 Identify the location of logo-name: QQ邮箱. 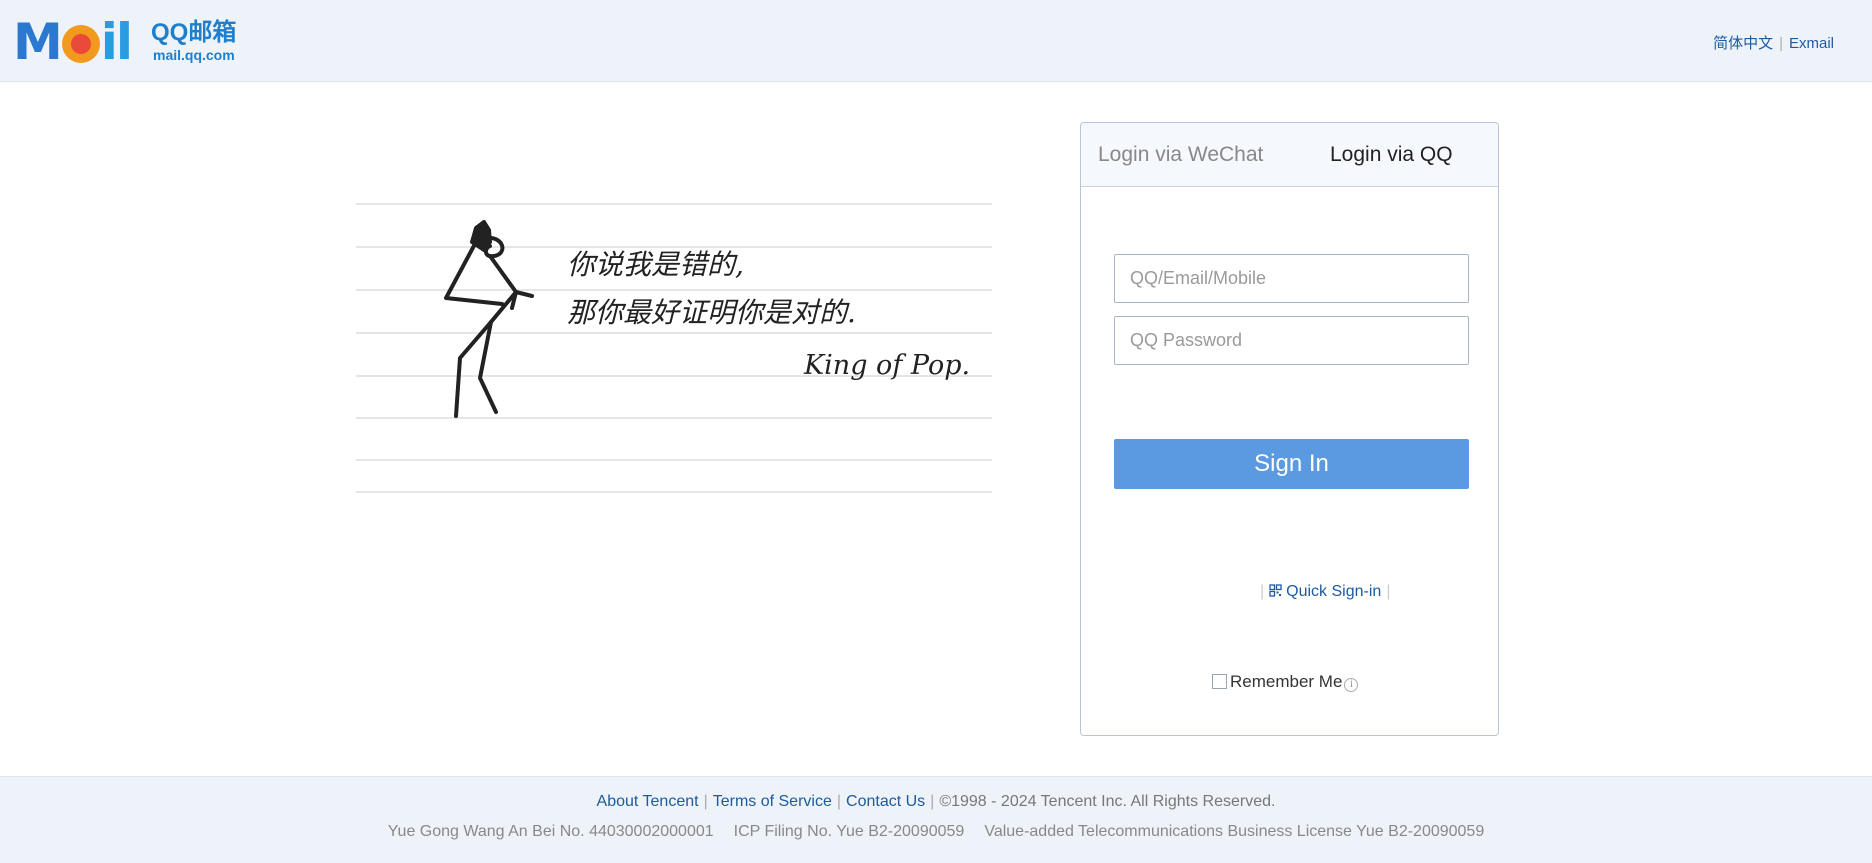
(194, 32).